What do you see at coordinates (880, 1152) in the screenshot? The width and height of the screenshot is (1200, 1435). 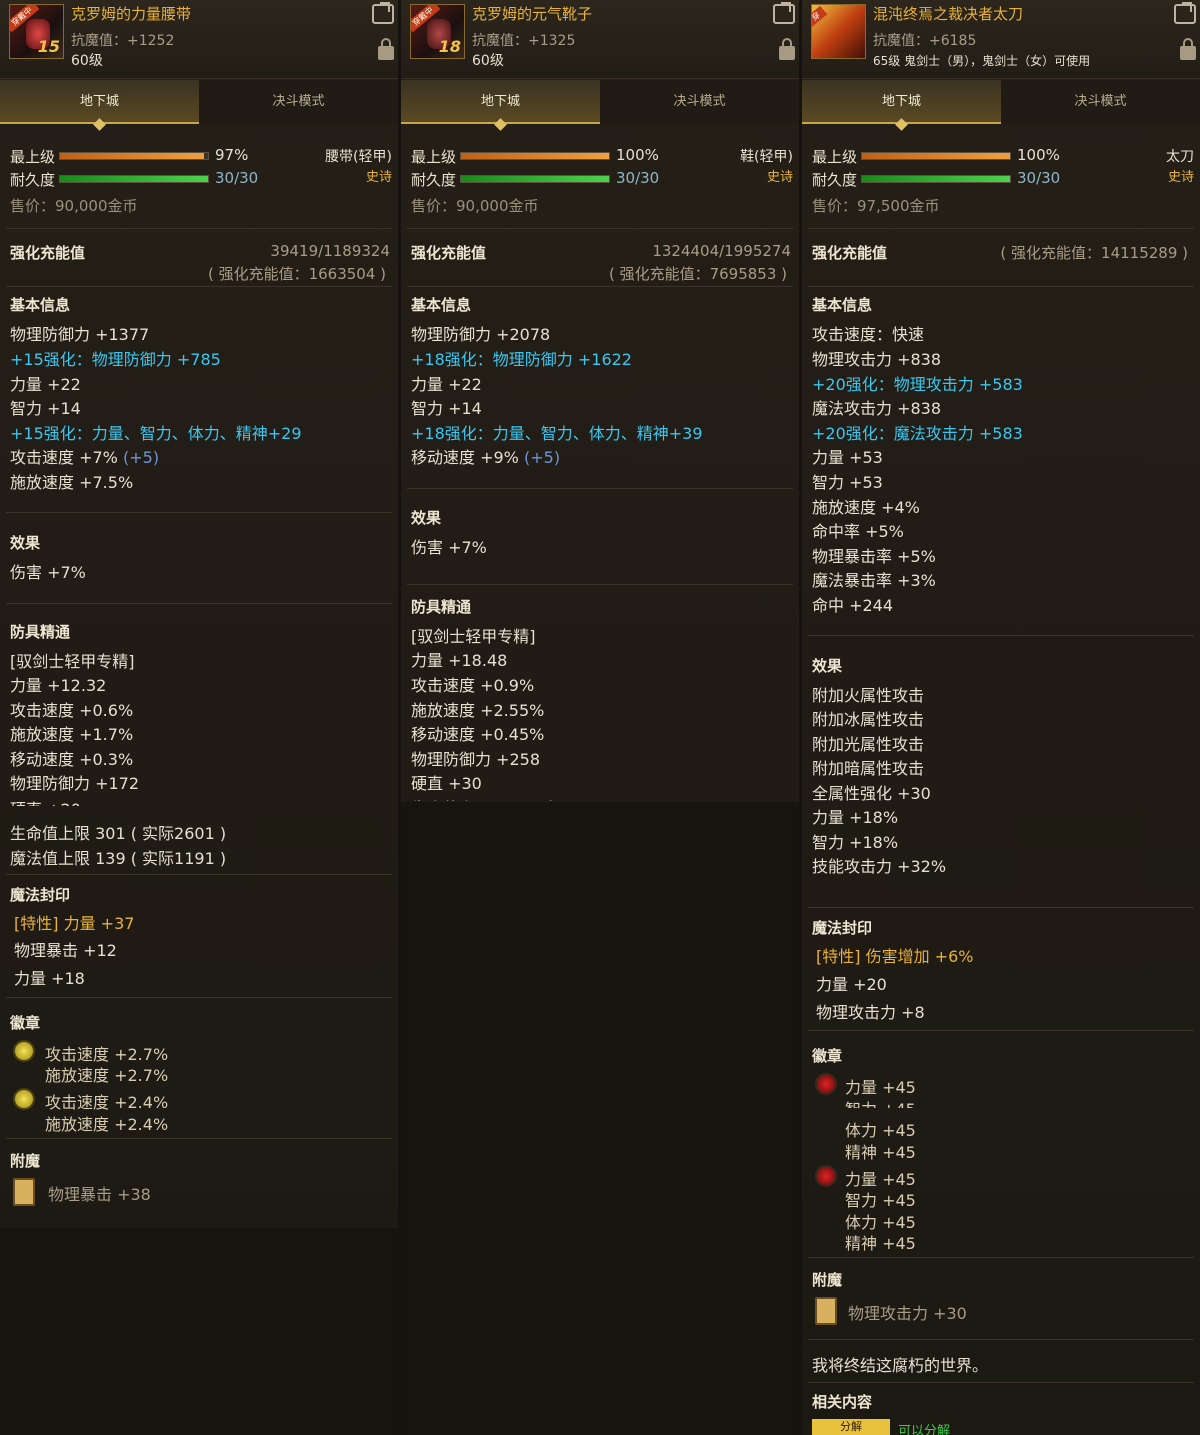 I see `emblem-line: 精神 +45` at bounding box center [880, 1152].